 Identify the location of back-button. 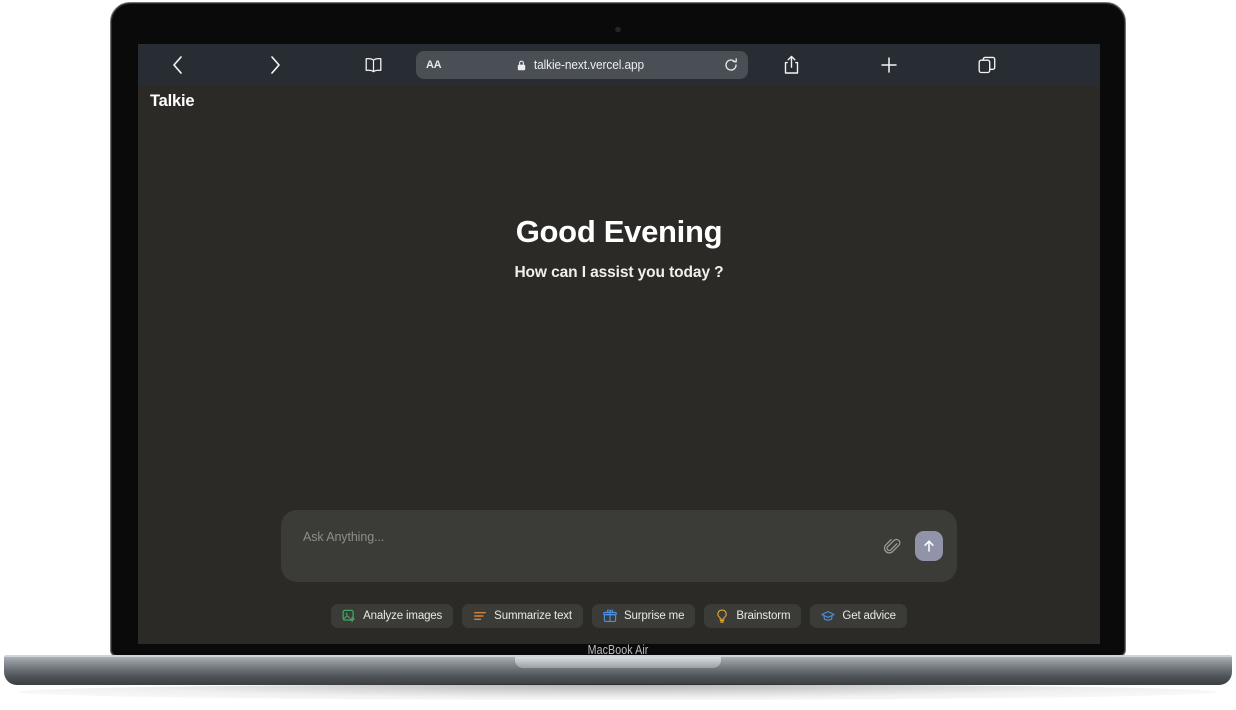
(177, 65).